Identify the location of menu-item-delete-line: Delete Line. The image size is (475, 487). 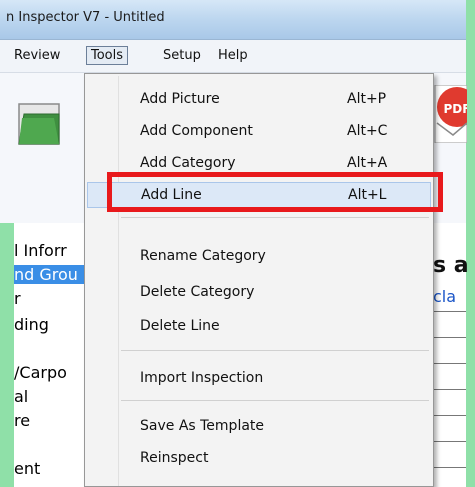
(259, 327).